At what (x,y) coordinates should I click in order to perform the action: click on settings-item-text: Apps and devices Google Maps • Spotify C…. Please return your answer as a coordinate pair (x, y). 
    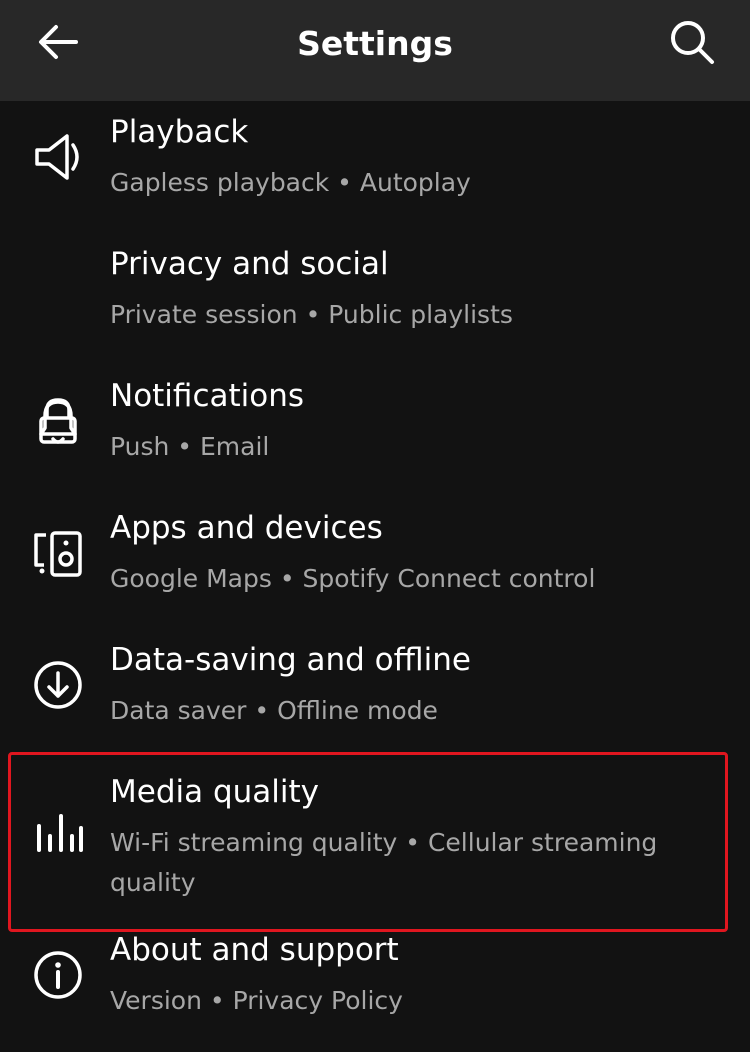
    Looking at the image, I should click on (410, 553).